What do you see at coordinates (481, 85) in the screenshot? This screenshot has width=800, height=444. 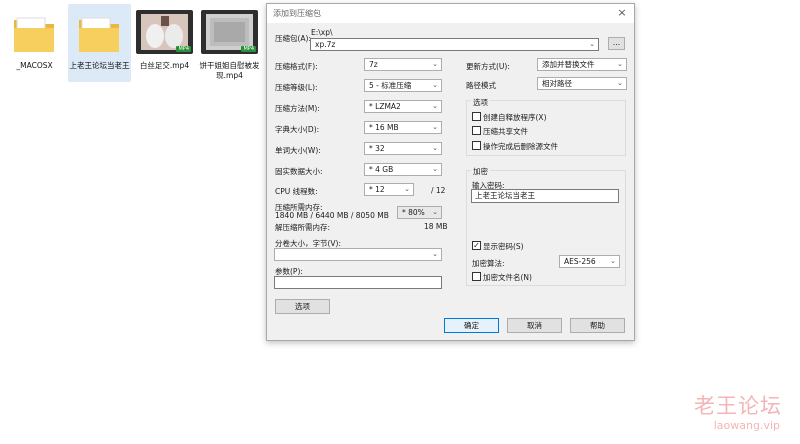 I see `path-mode-label: 路径模式` at bounding box center [481, 85].